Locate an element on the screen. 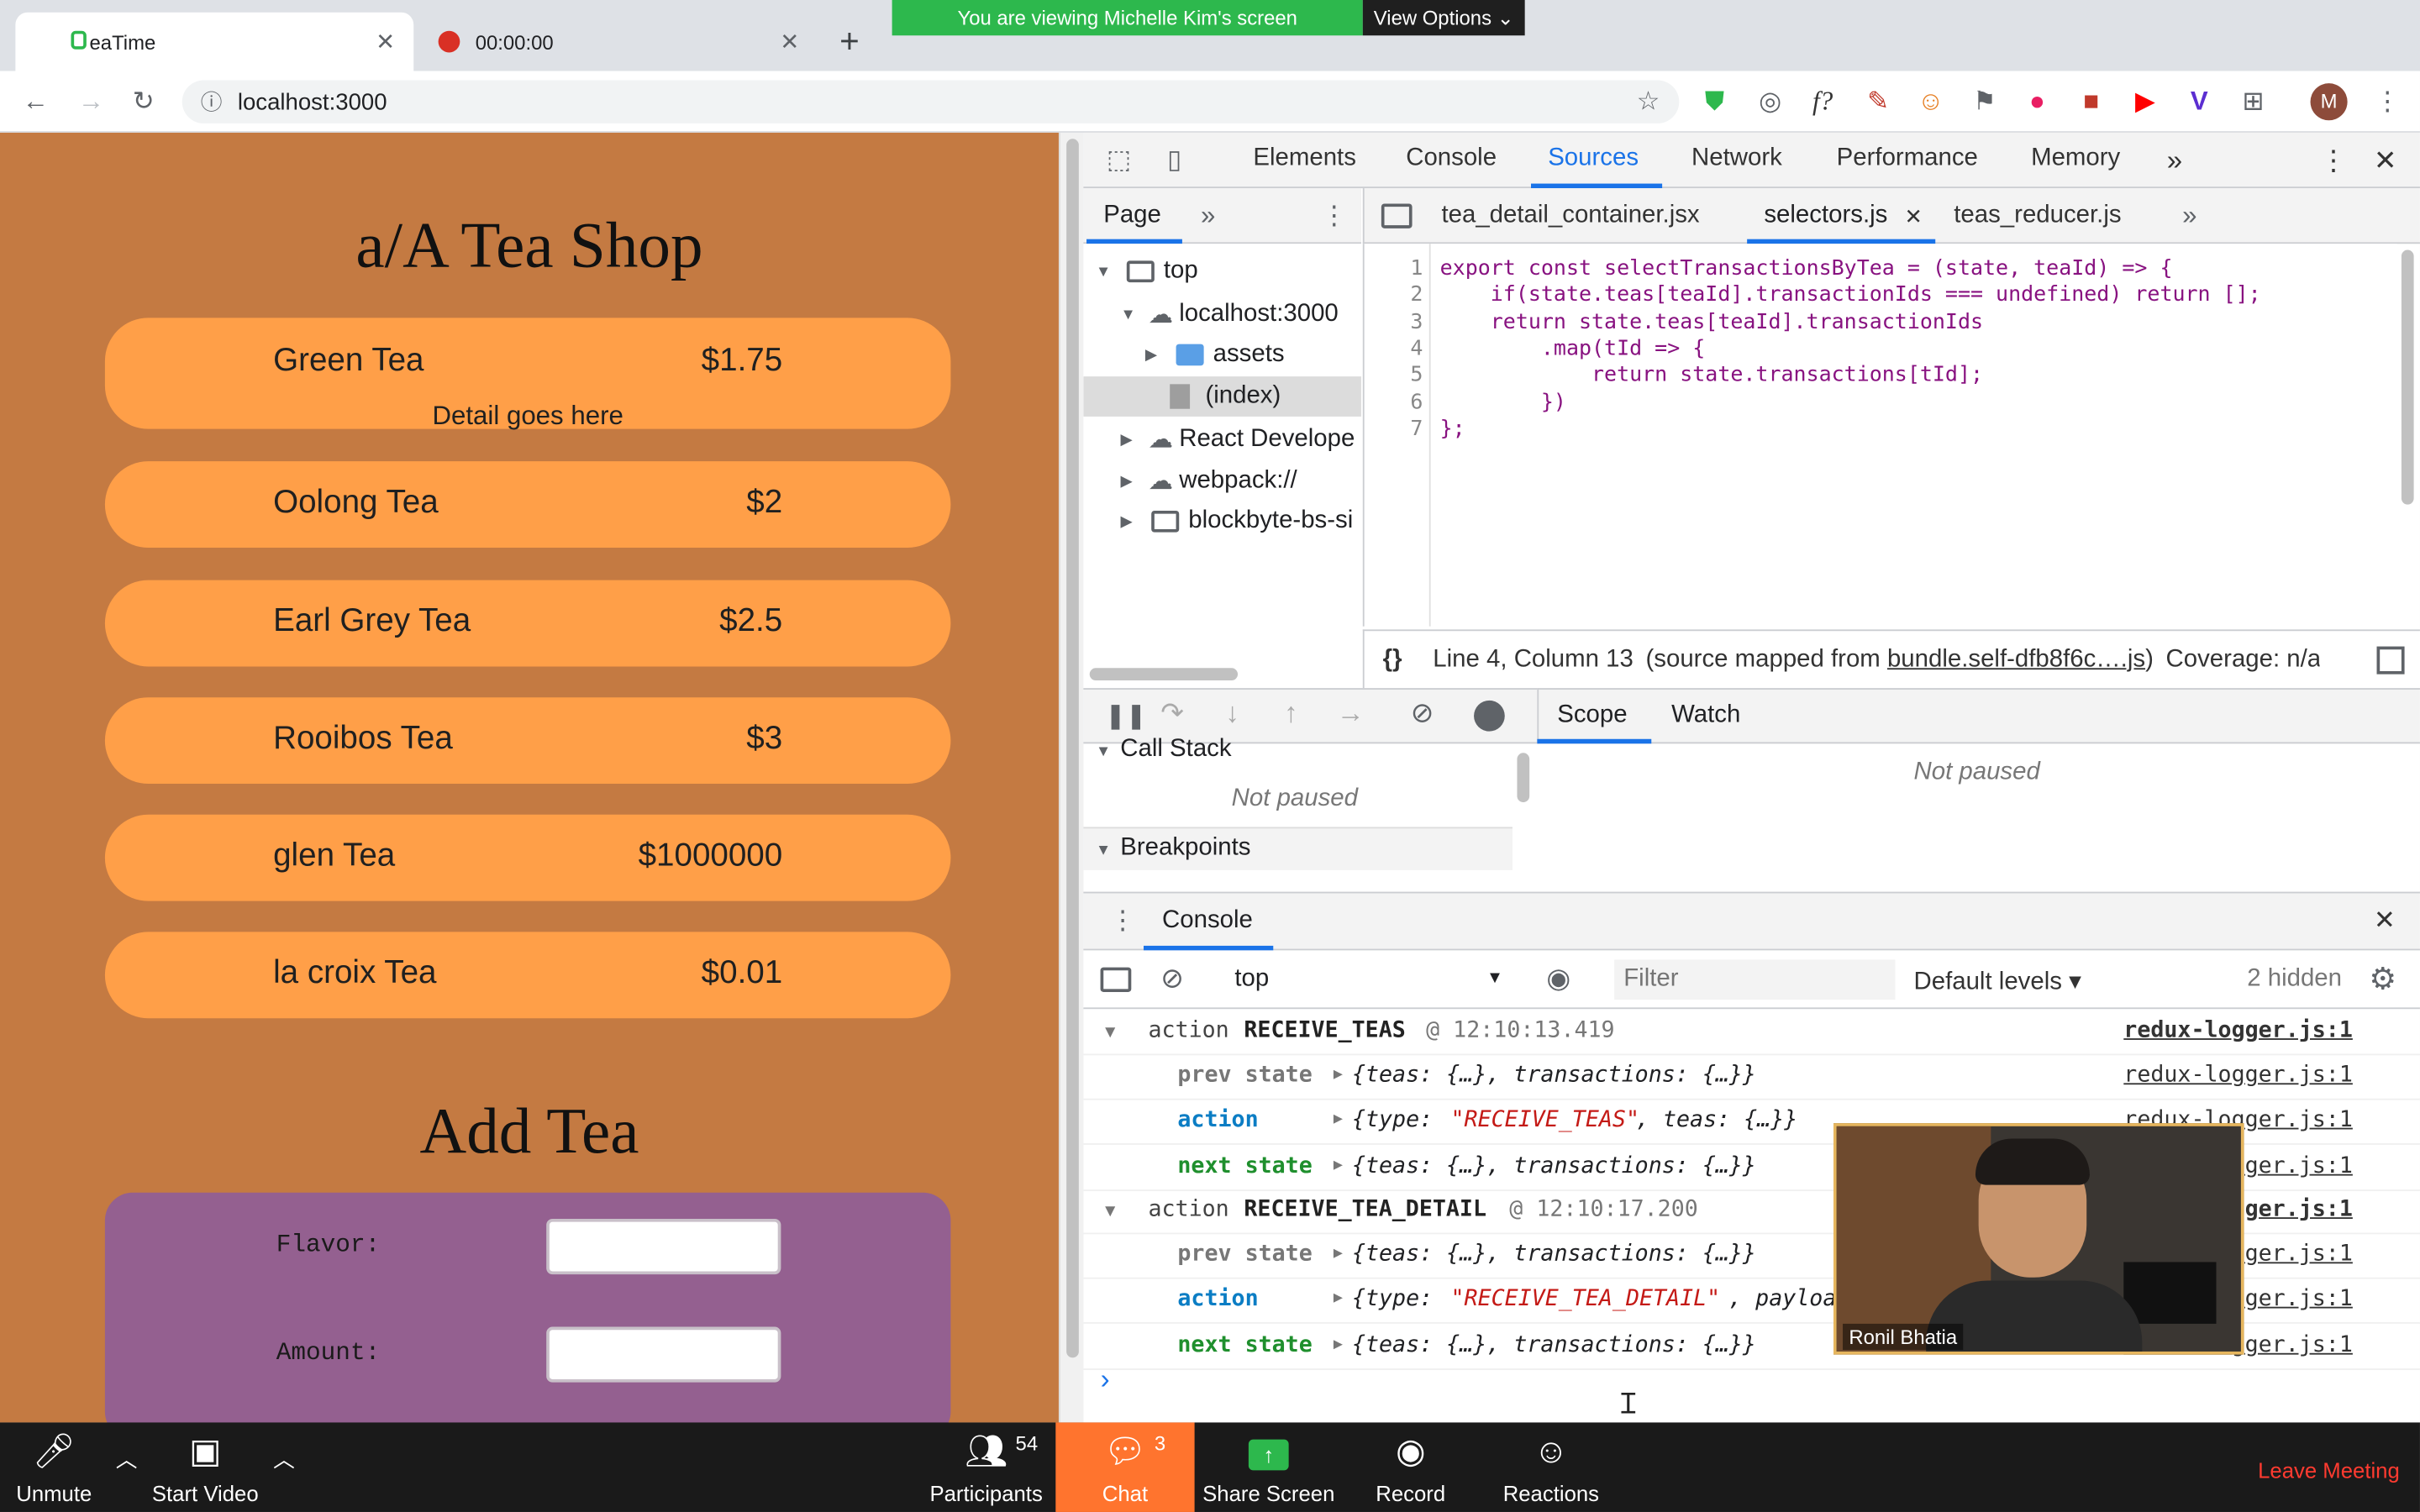 The image size is (2420, 1512). bookmark-icon: ⚑ is located at coordinates (1985, 101).